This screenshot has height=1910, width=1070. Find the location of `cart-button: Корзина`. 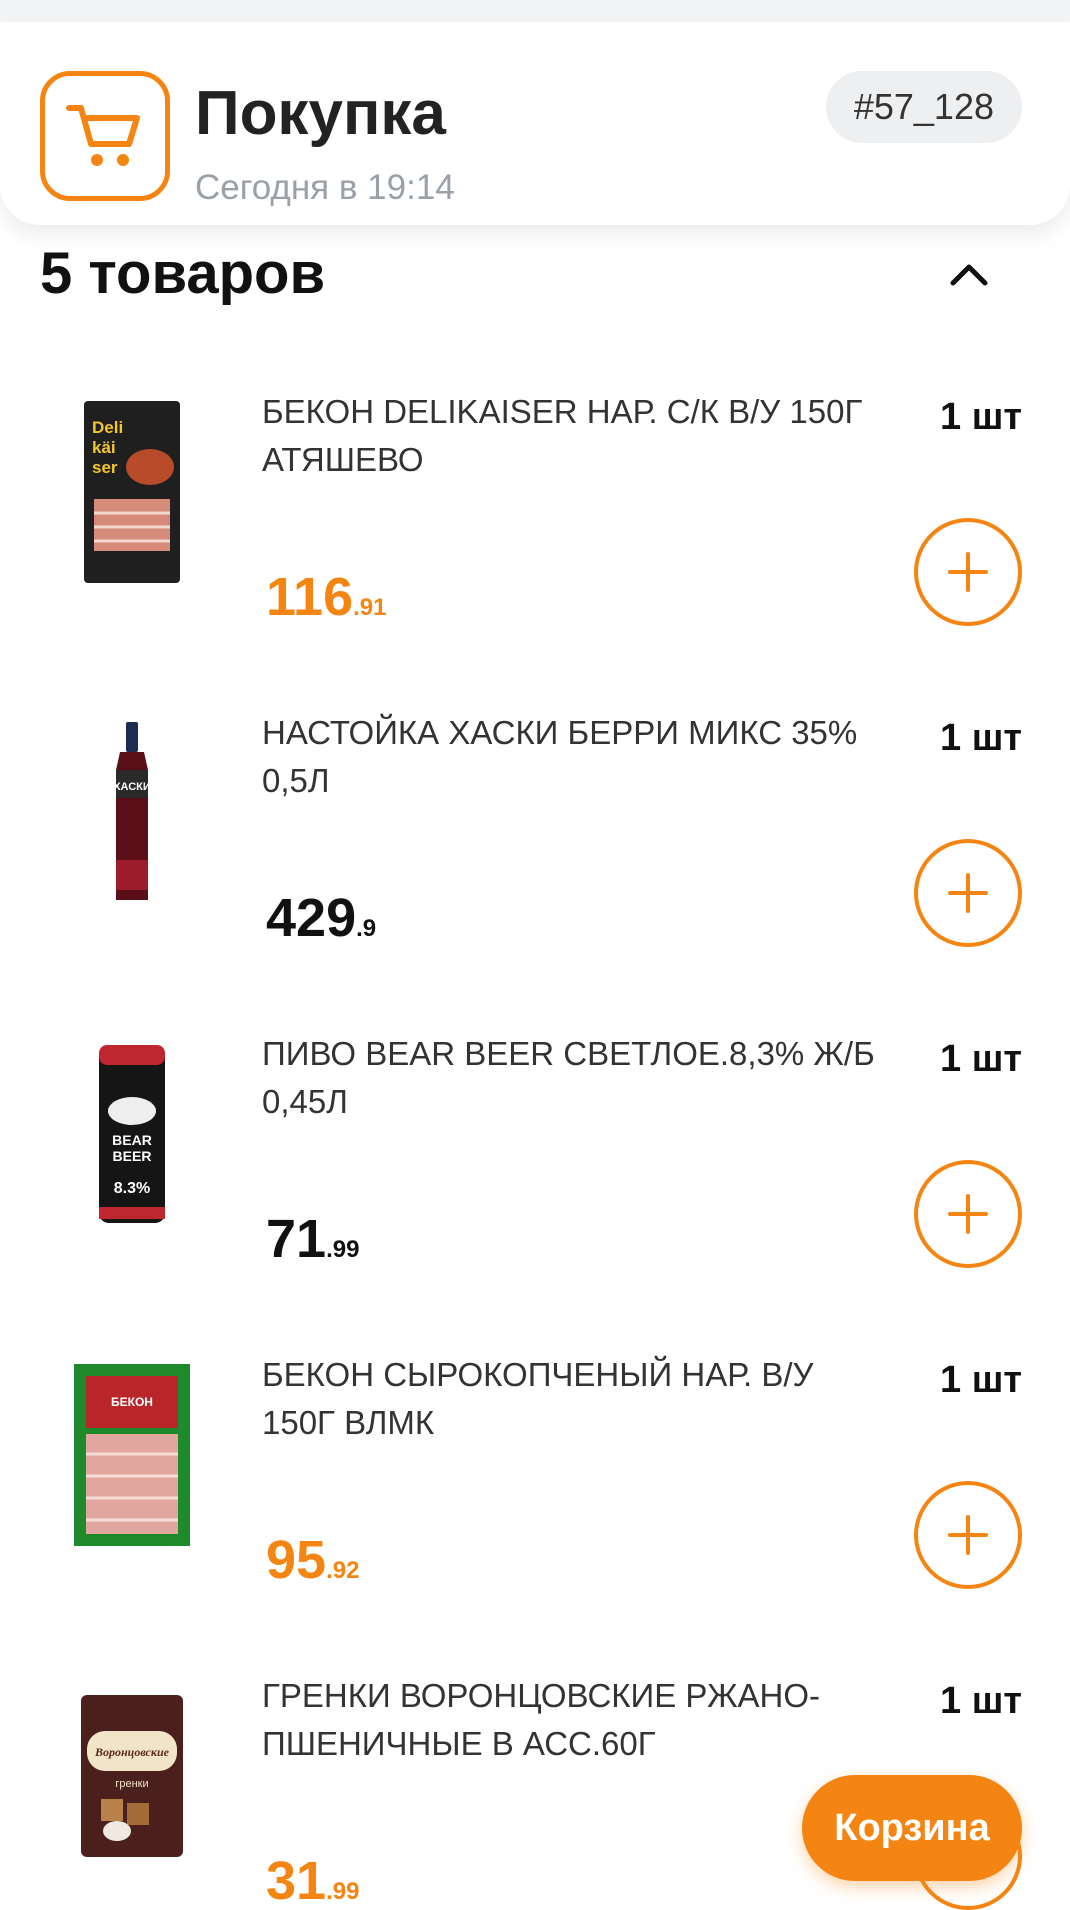

cart-button: Корзина is located at coordinates (912, 1828).